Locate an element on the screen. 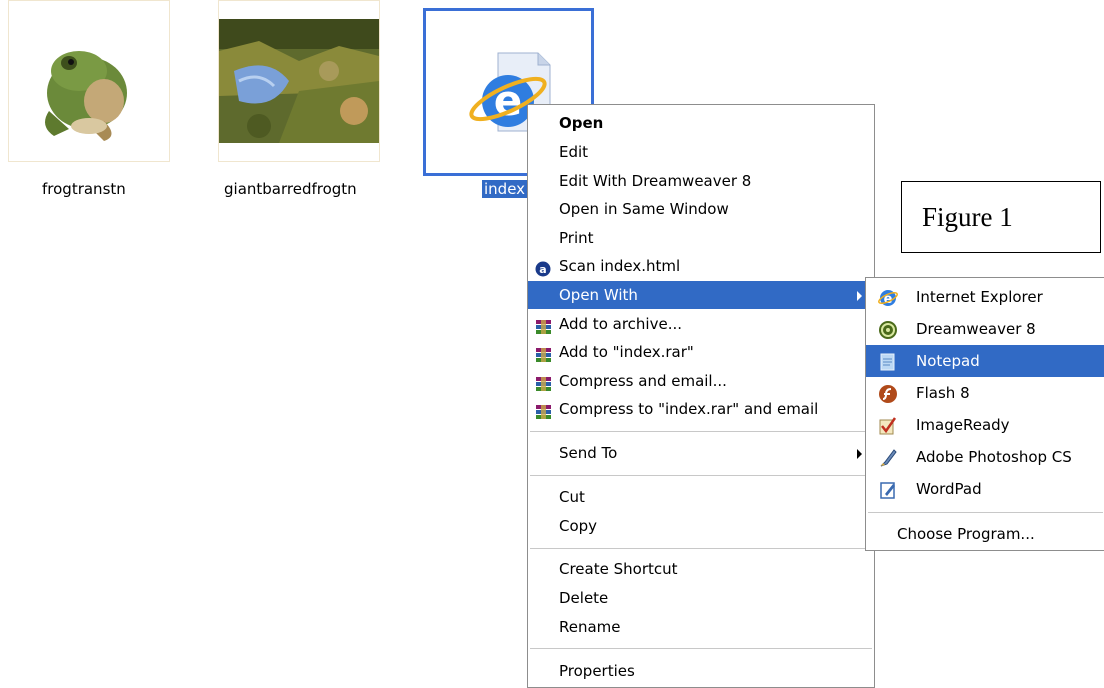 This screenshot has height=688, width=1104. file-name-giantbarredfrogtn: giantbarredfrogtn is located at coordinates (290, 189).